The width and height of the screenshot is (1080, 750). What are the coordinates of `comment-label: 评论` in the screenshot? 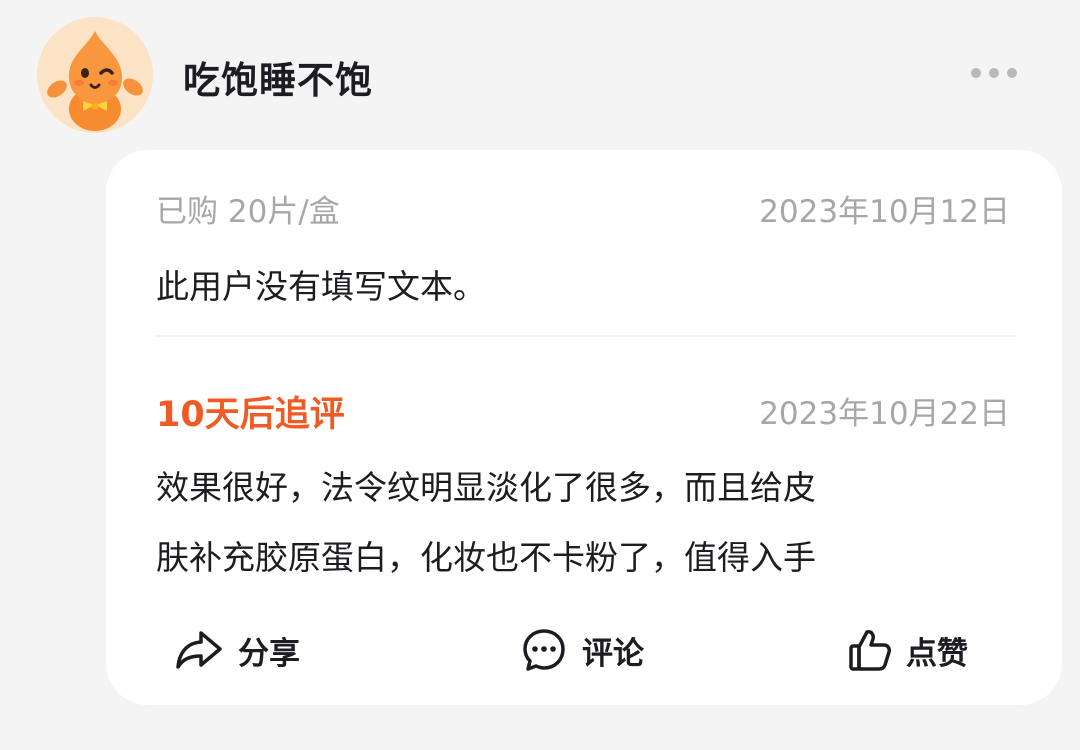 It's located at (613, 653).